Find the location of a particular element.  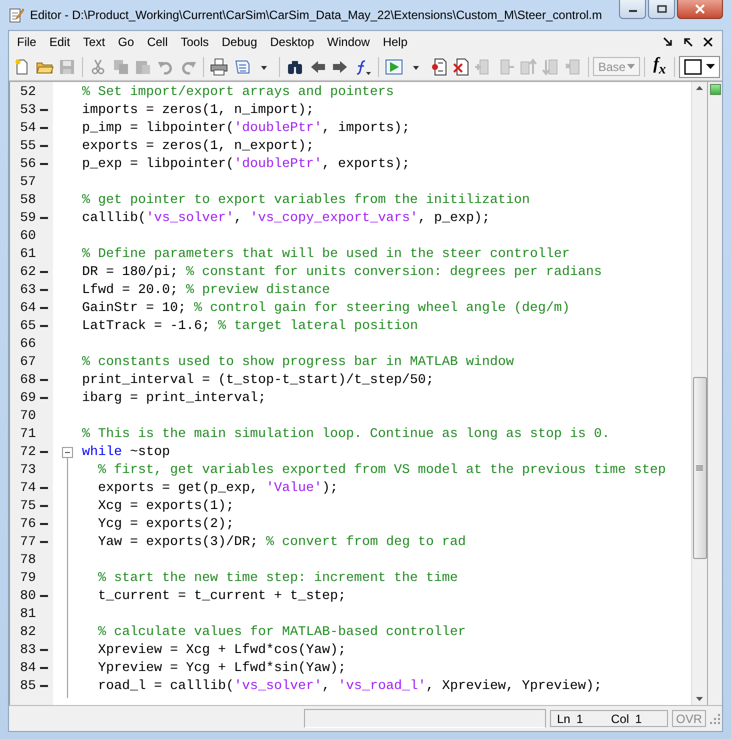

code-status-indicator is located at coordinates (715, 89).